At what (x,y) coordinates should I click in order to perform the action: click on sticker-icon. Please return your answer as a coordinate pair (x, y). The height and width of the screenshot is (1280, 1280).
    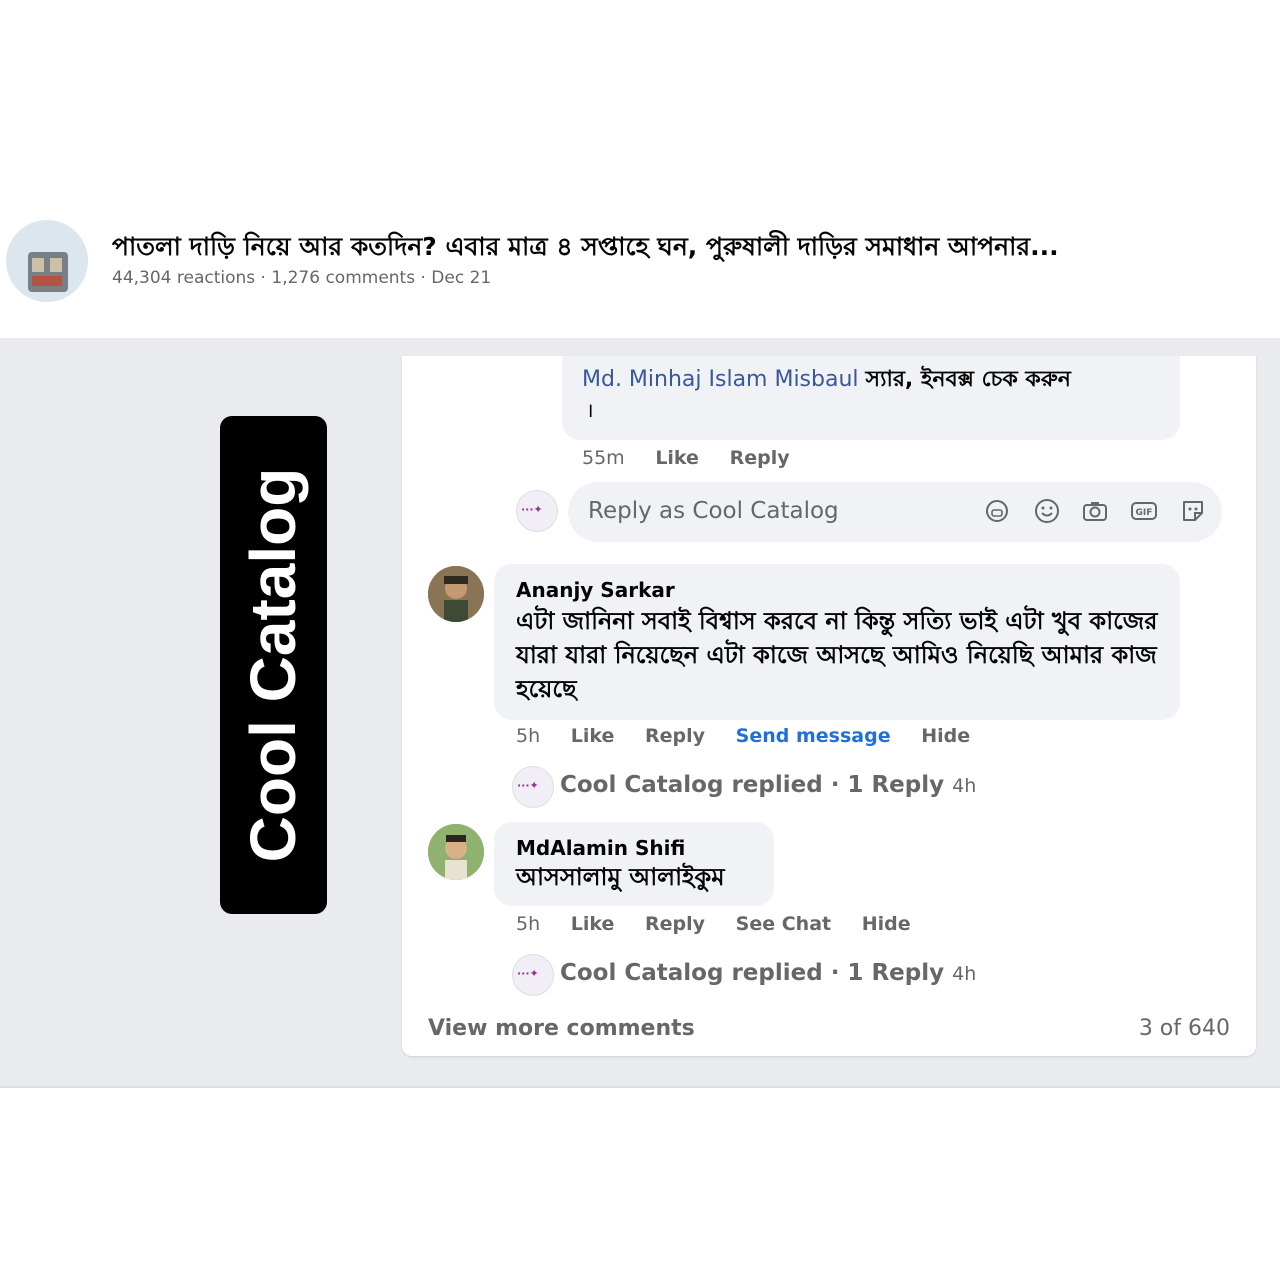
    Looking at the image, I should click on (1193, 511).